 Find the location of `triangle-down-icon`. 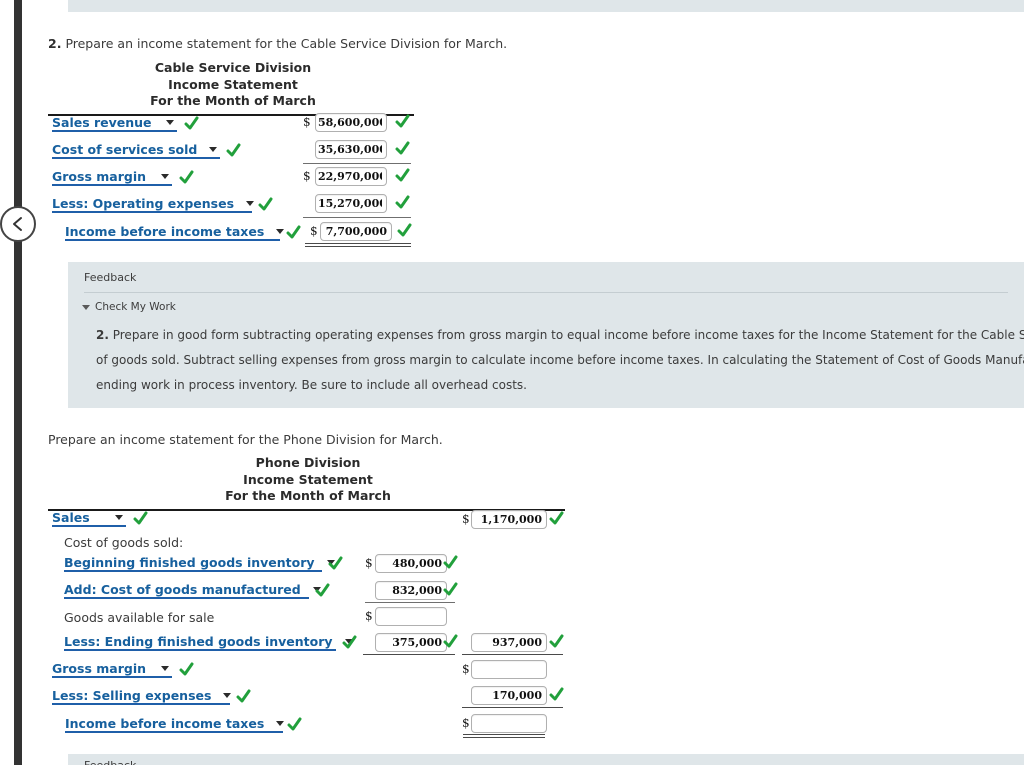

triangle-down-icon is located at coordinates (86, 307).